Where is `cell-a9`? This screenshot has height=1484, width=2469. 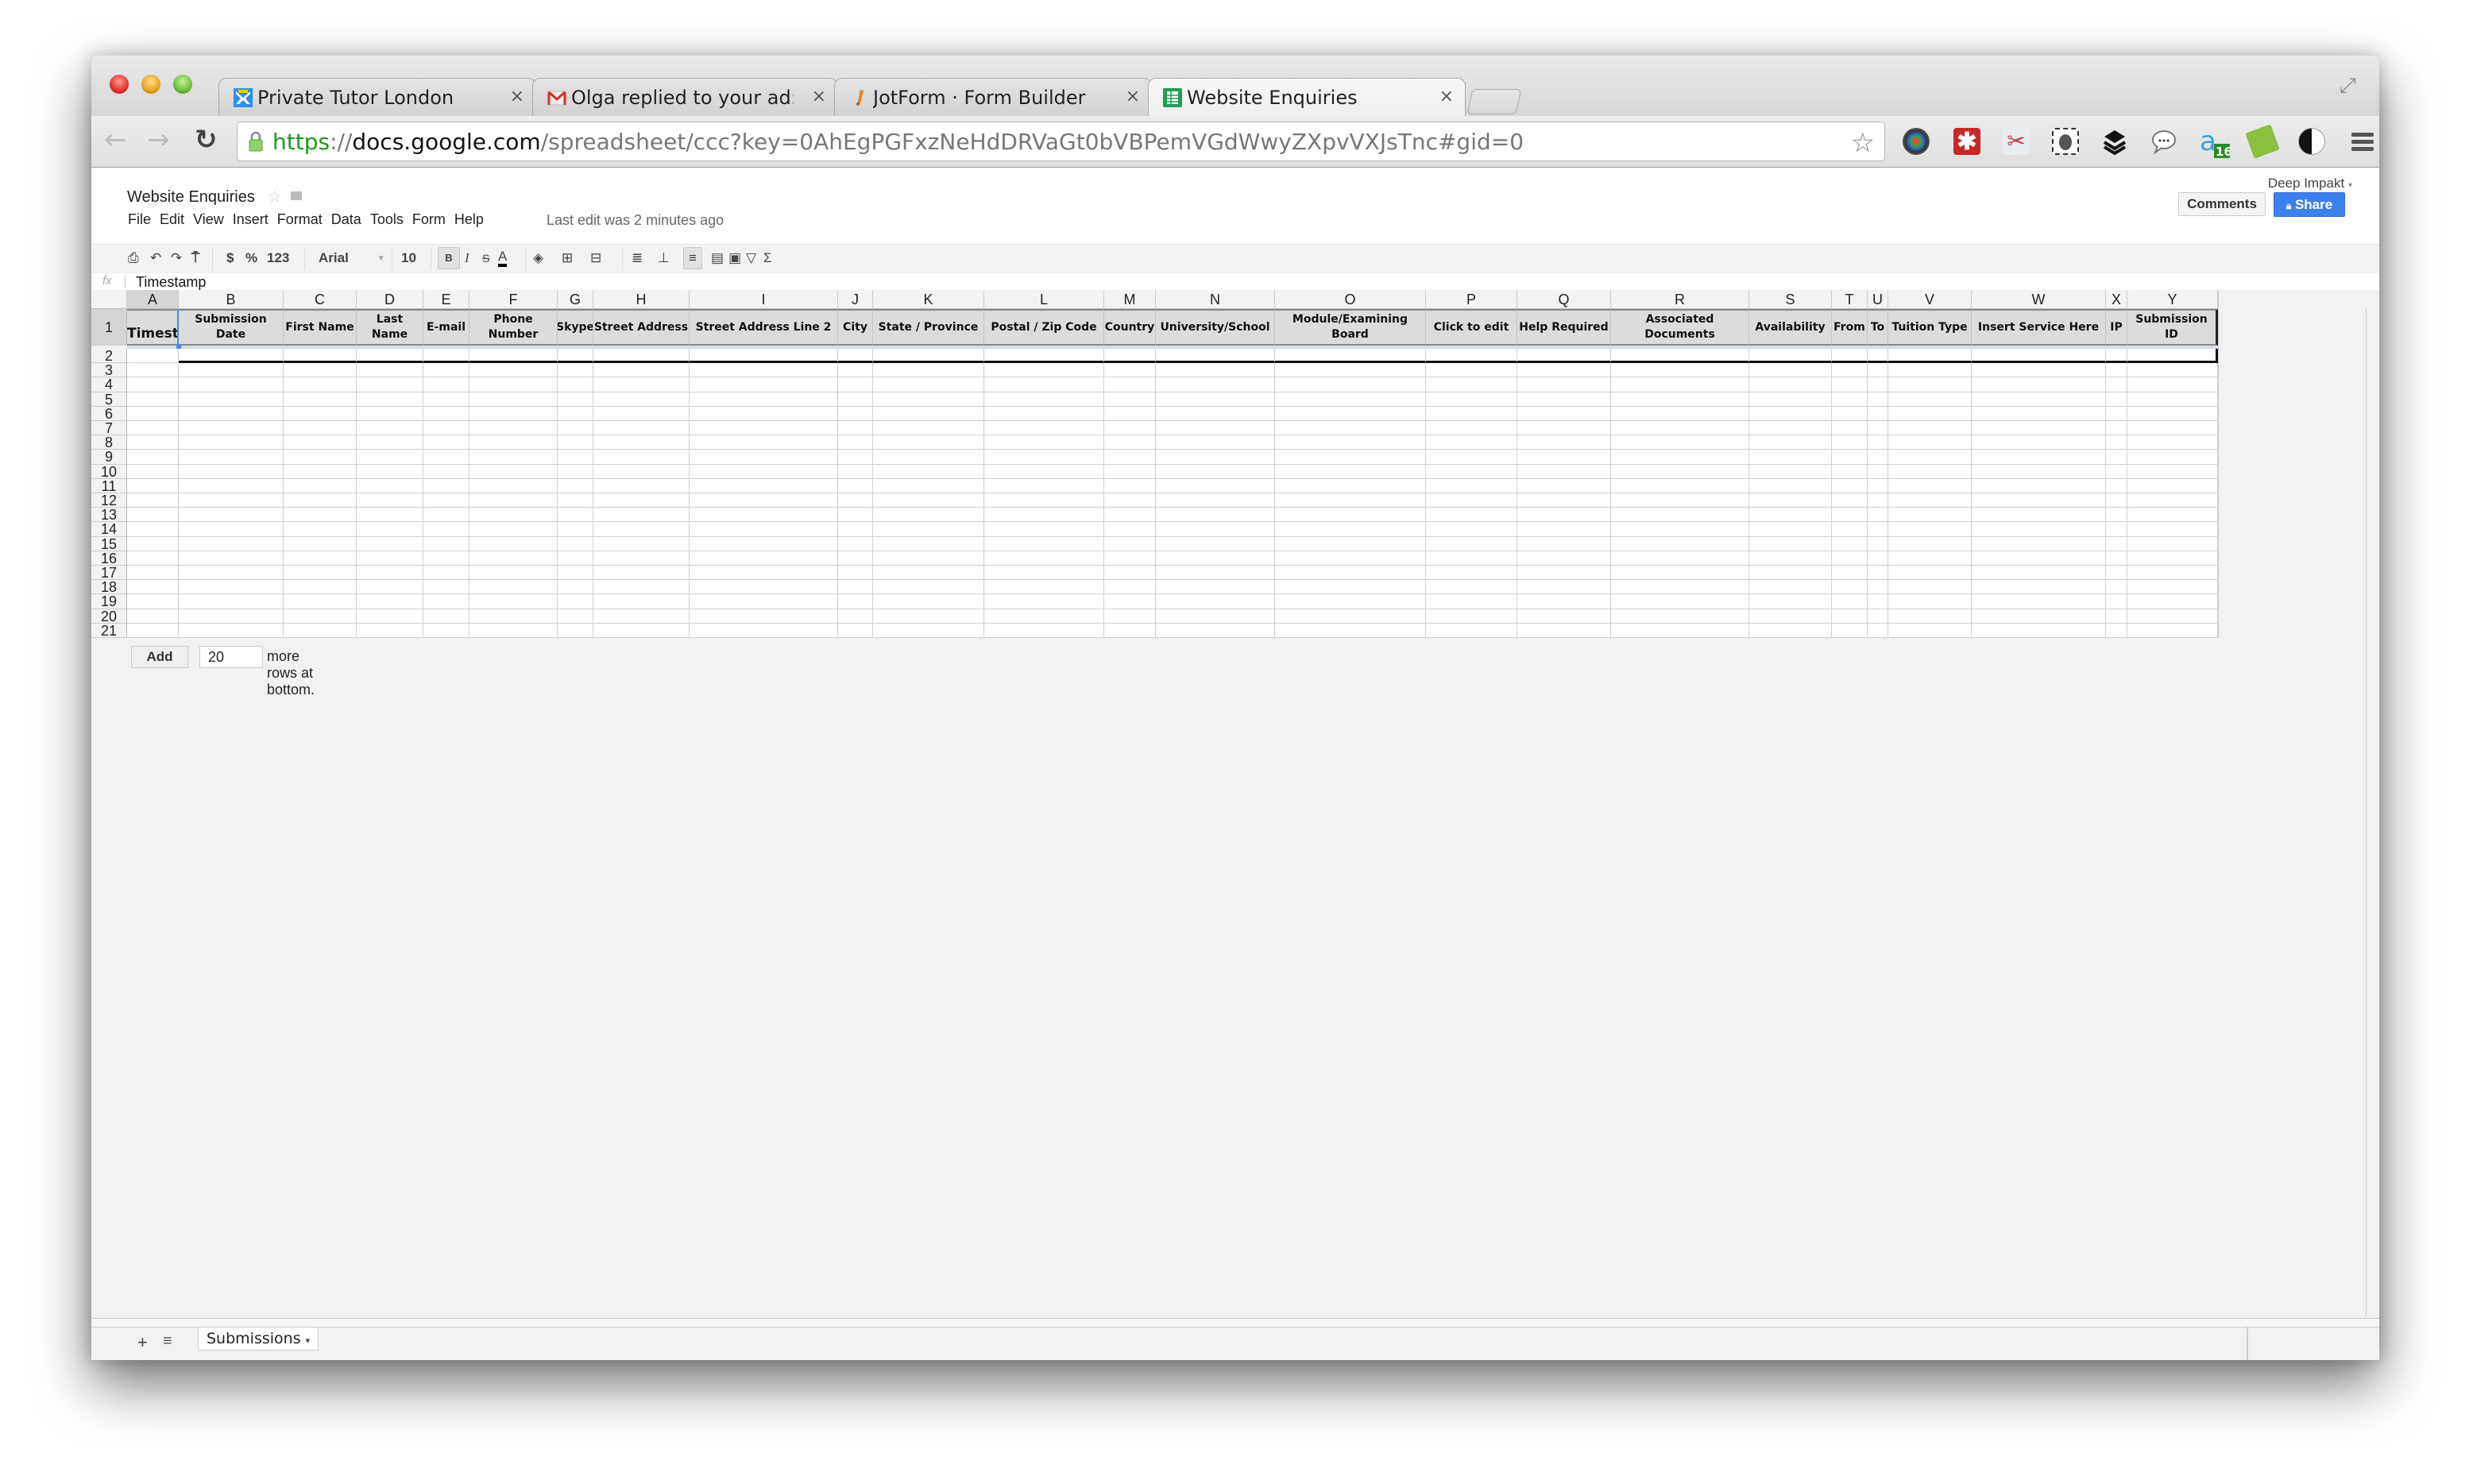 cell-a9 is located at coordinates (153, 457).